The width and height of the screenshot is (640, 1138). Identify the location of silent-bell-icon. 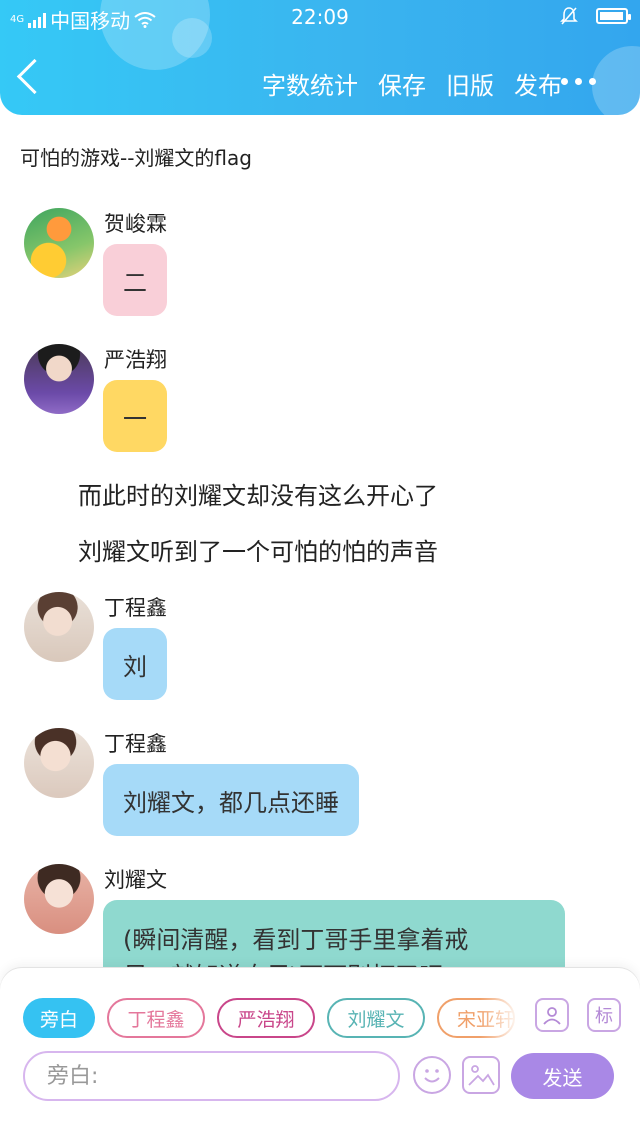
(569, 16).